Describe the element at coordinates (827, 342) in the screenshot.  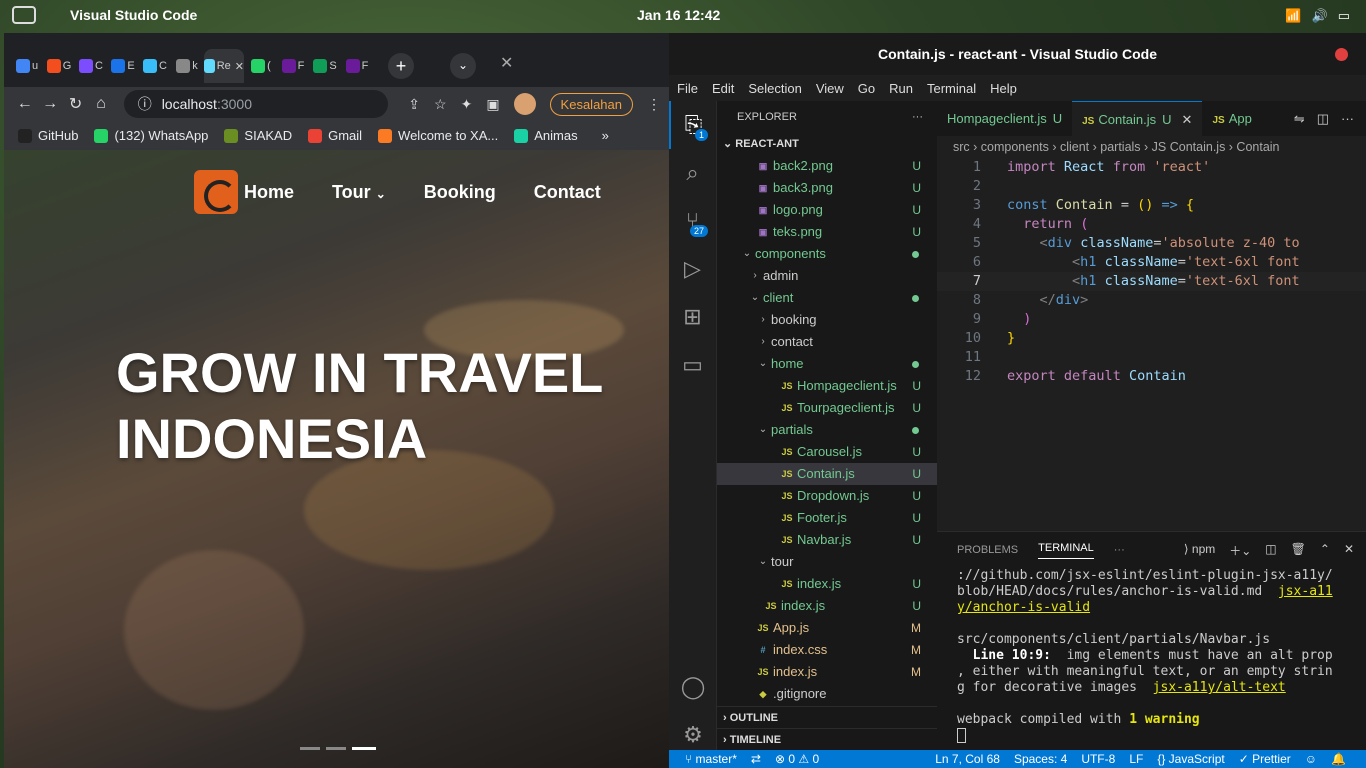
I see `tree-folder: › contact` at that location.